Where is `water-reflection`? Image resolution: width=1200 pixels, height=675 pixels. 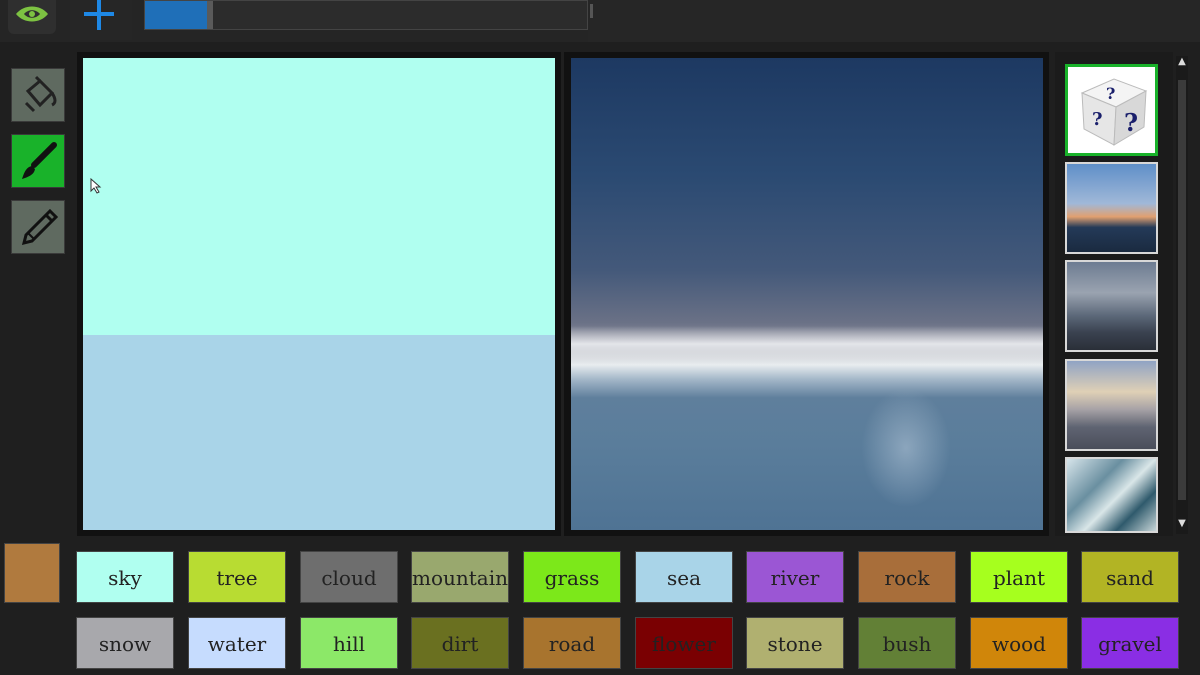
water-reflection is located at coordinates (906, 448).